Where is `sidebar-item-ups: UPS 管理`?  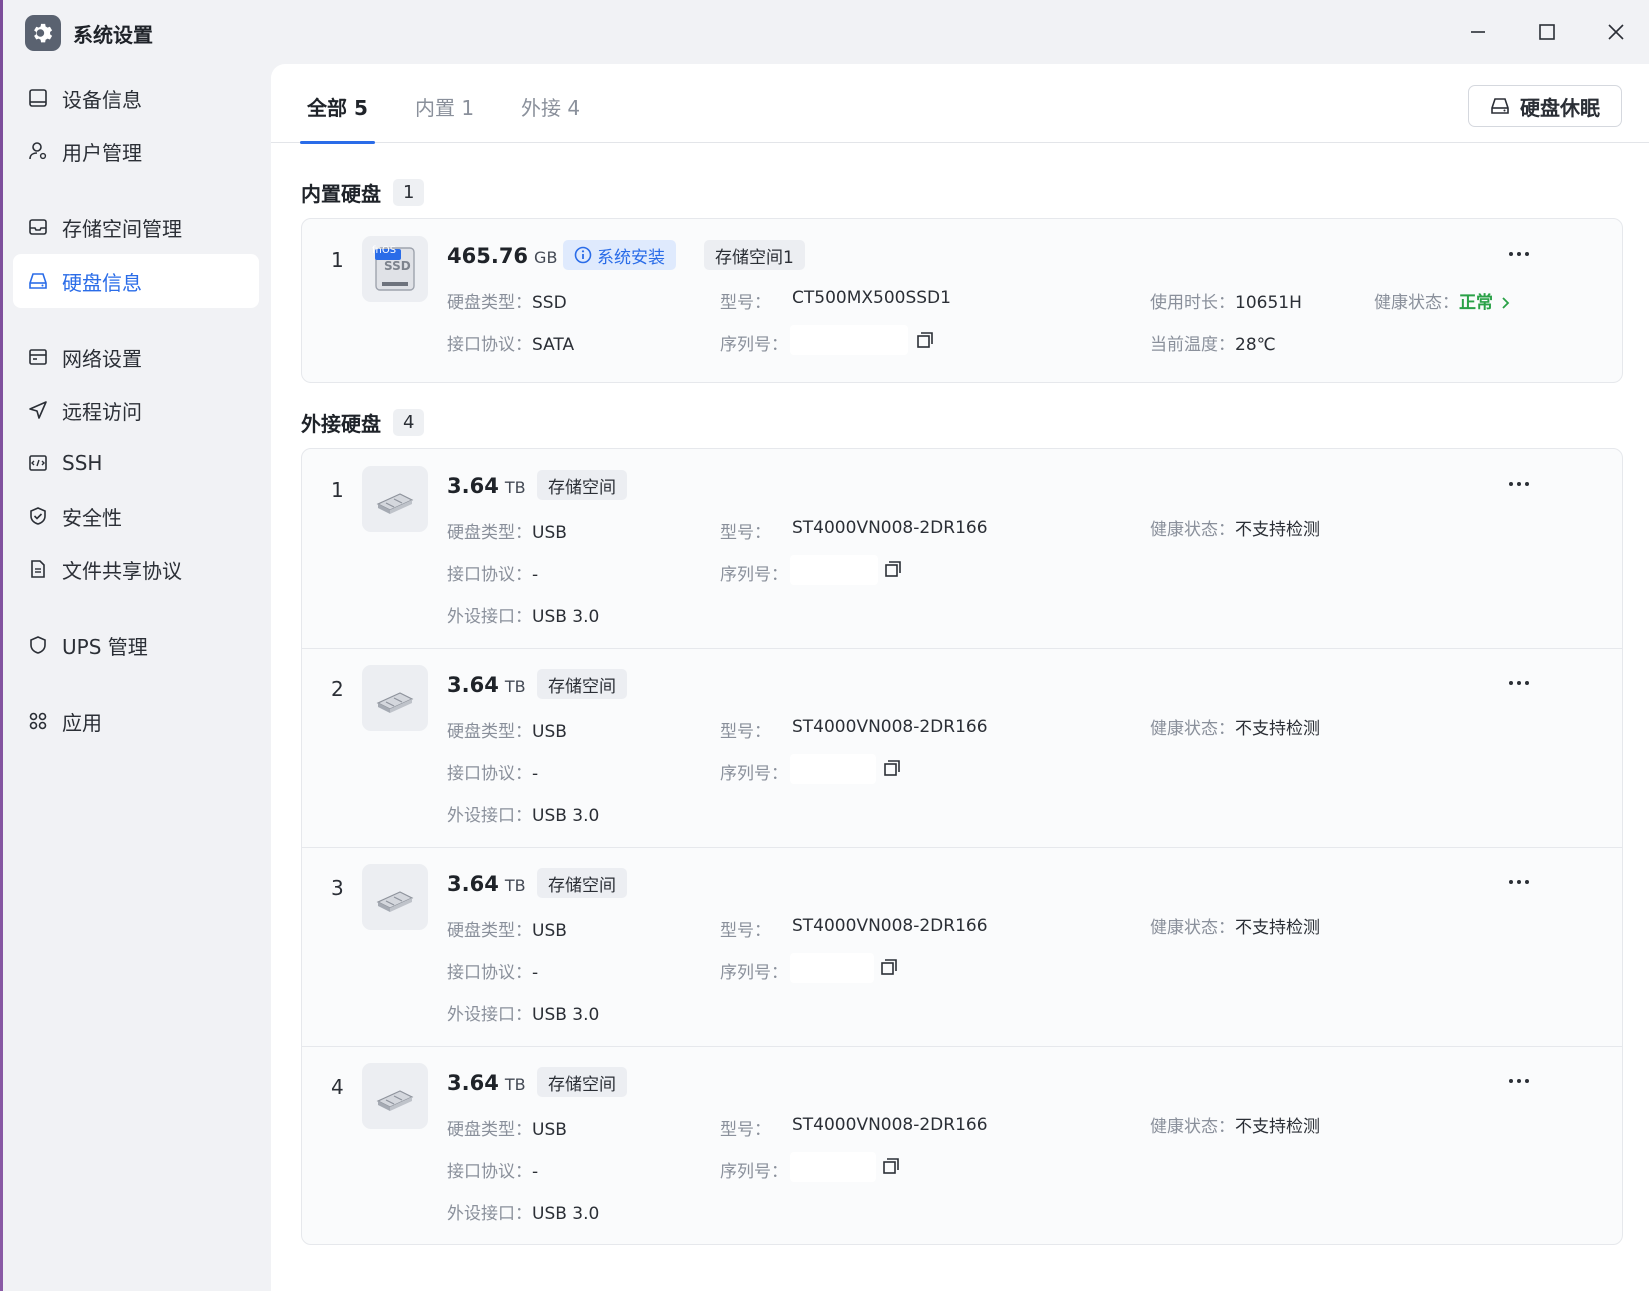
sidebar-item-ups: UPS 管理 is located at coordinates (136, 645).